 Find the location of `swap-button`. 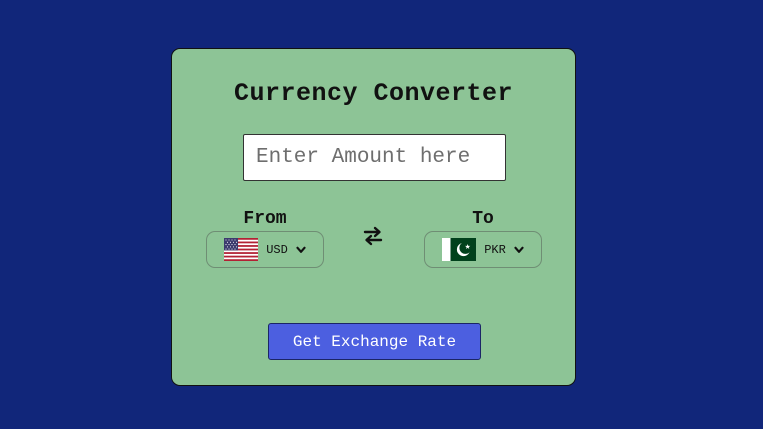

swap-button is located at coordinates (373, 236).